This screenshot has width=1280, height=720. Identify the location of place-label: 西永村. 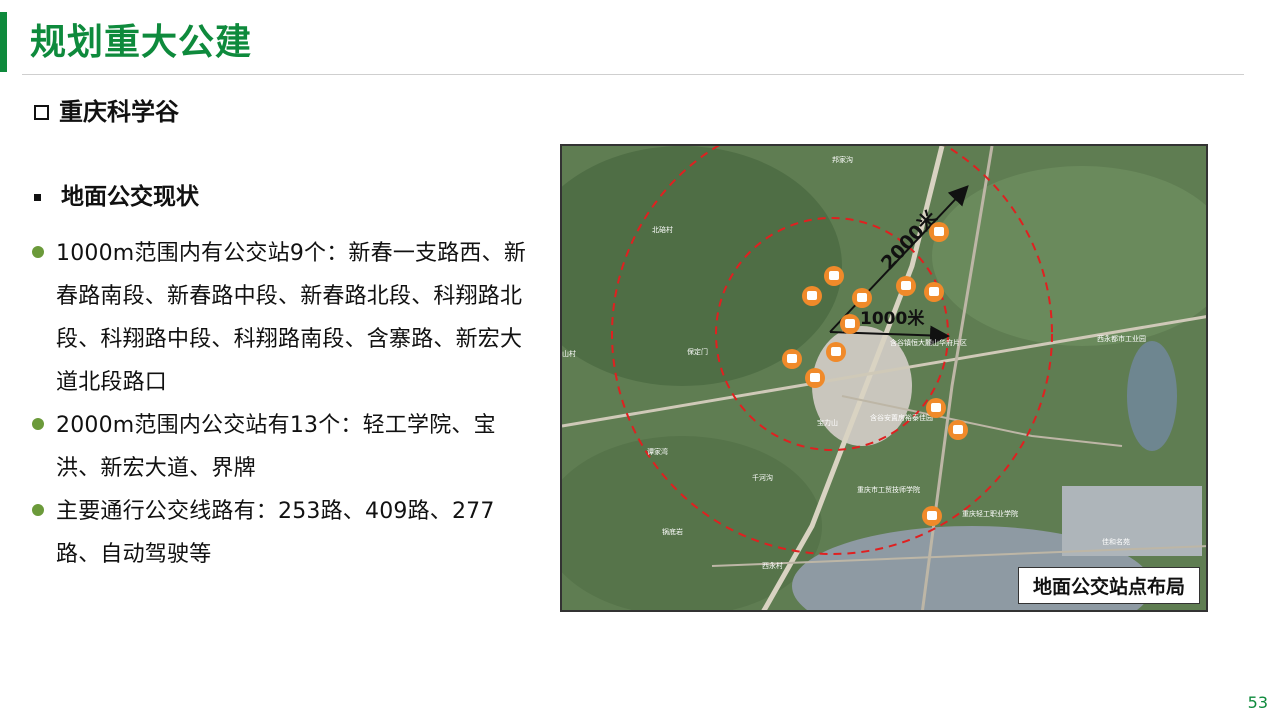
(772, 565).